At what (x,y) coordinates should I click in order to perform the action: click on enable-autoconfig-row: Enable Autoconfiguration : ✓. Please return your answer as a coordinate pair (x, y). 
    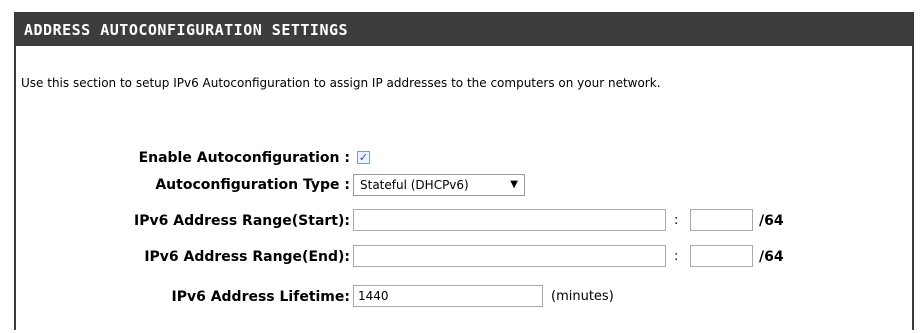
    Looking at the image, I should click on (464, 158).